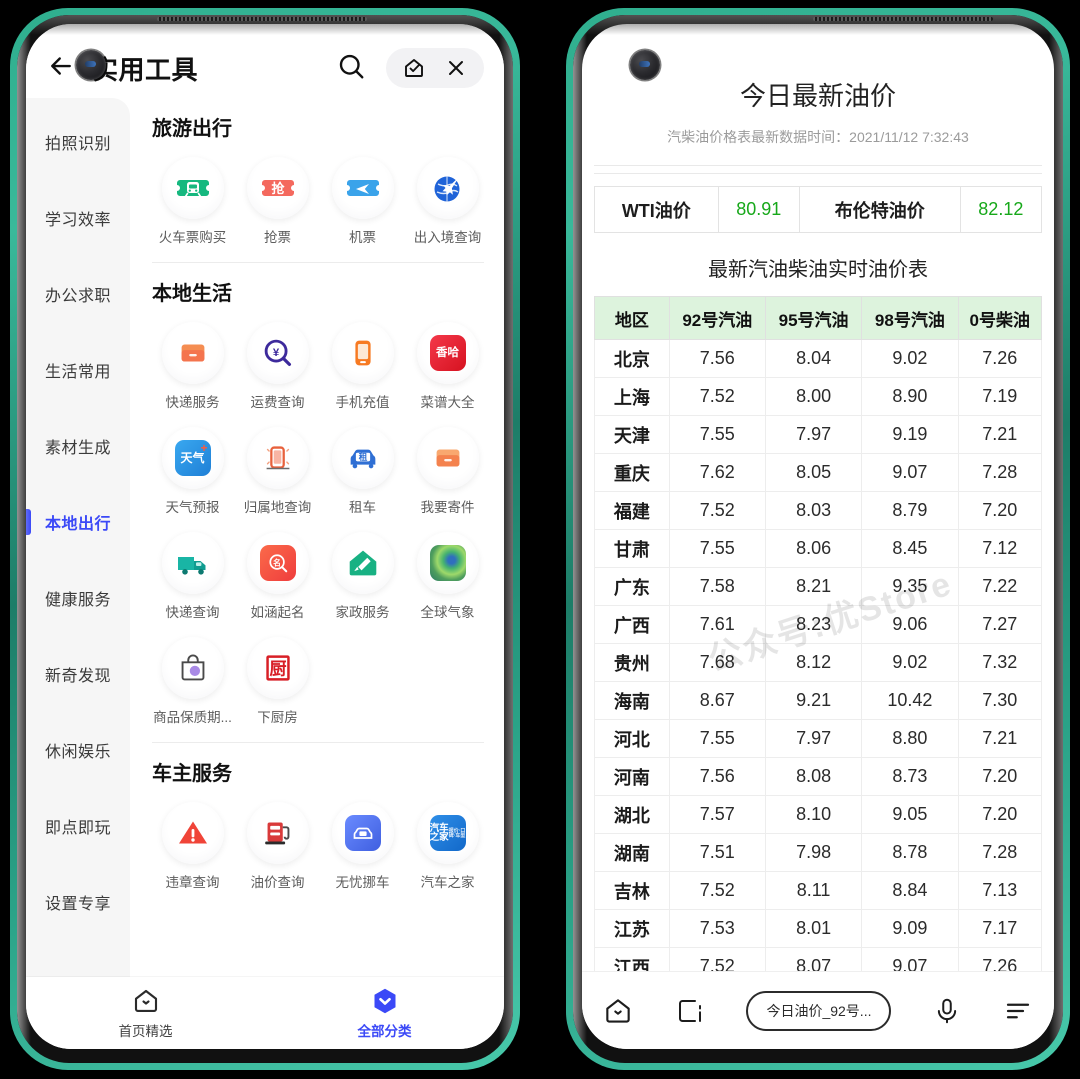  Describe the element at coordinates (818, 624) in the screenshot. I see `table-row: 广西 7.61 8.23 9.06 7.27` at that location.